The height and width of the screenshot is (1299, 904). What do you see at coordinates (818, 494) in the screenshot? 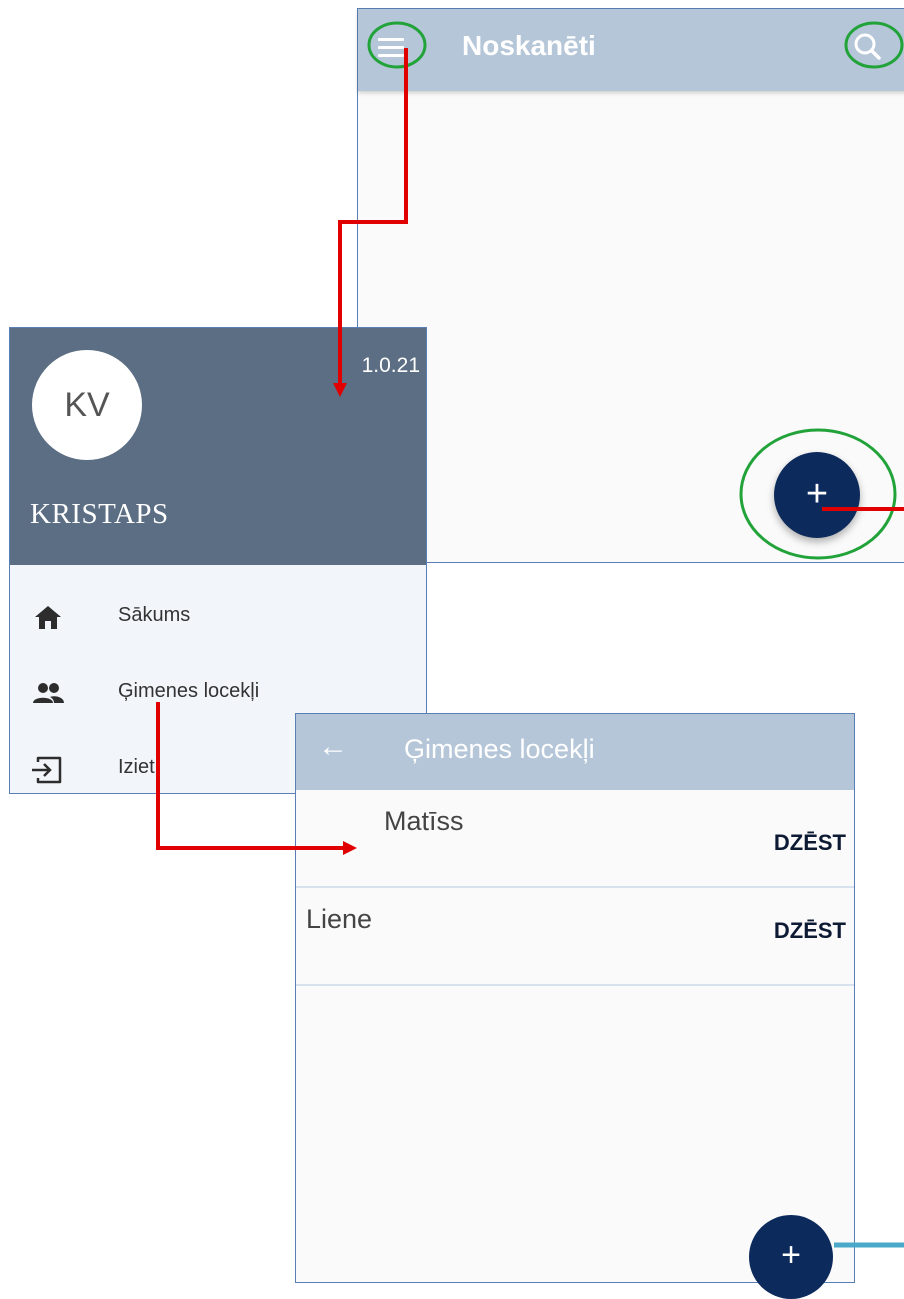
I see `fab-highlight-circle` at bounding box center [818, 494].